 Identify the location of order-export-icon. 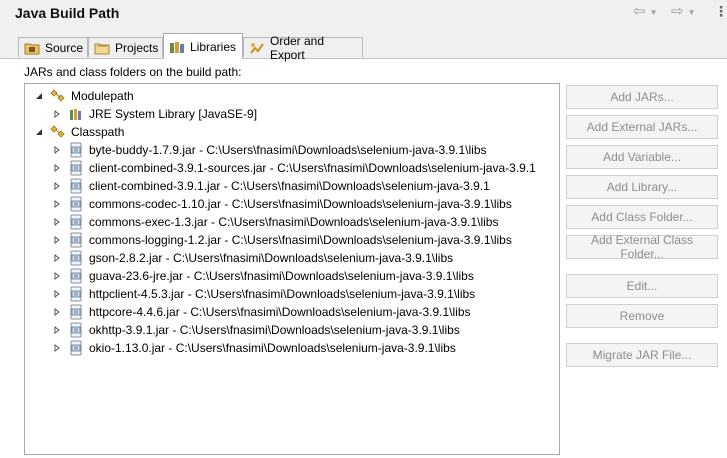
(257, 48).